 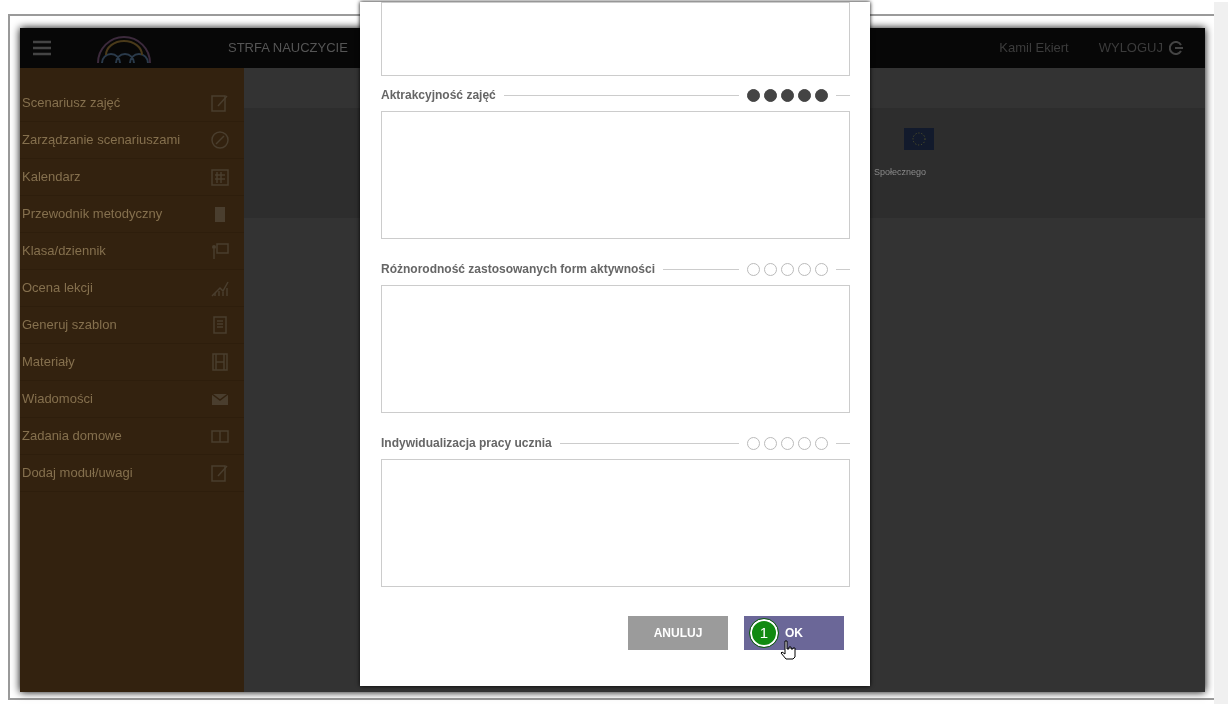 I want to click on teacher-board-icon, so click(x=220, y=251).